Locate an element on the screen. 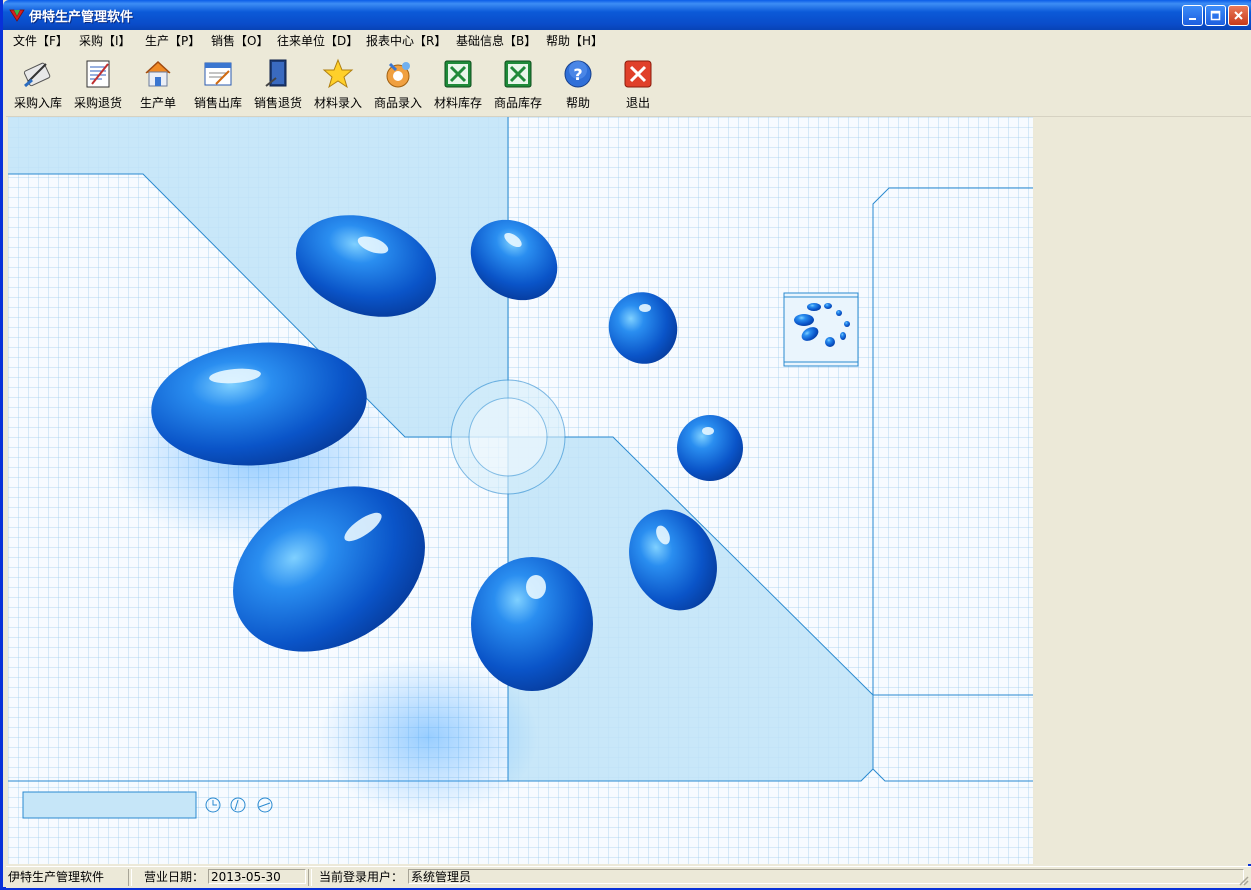 This screenshot has width=1251, height=890. material-stock-button: 材料库存 is located at coordinates (458, 83).